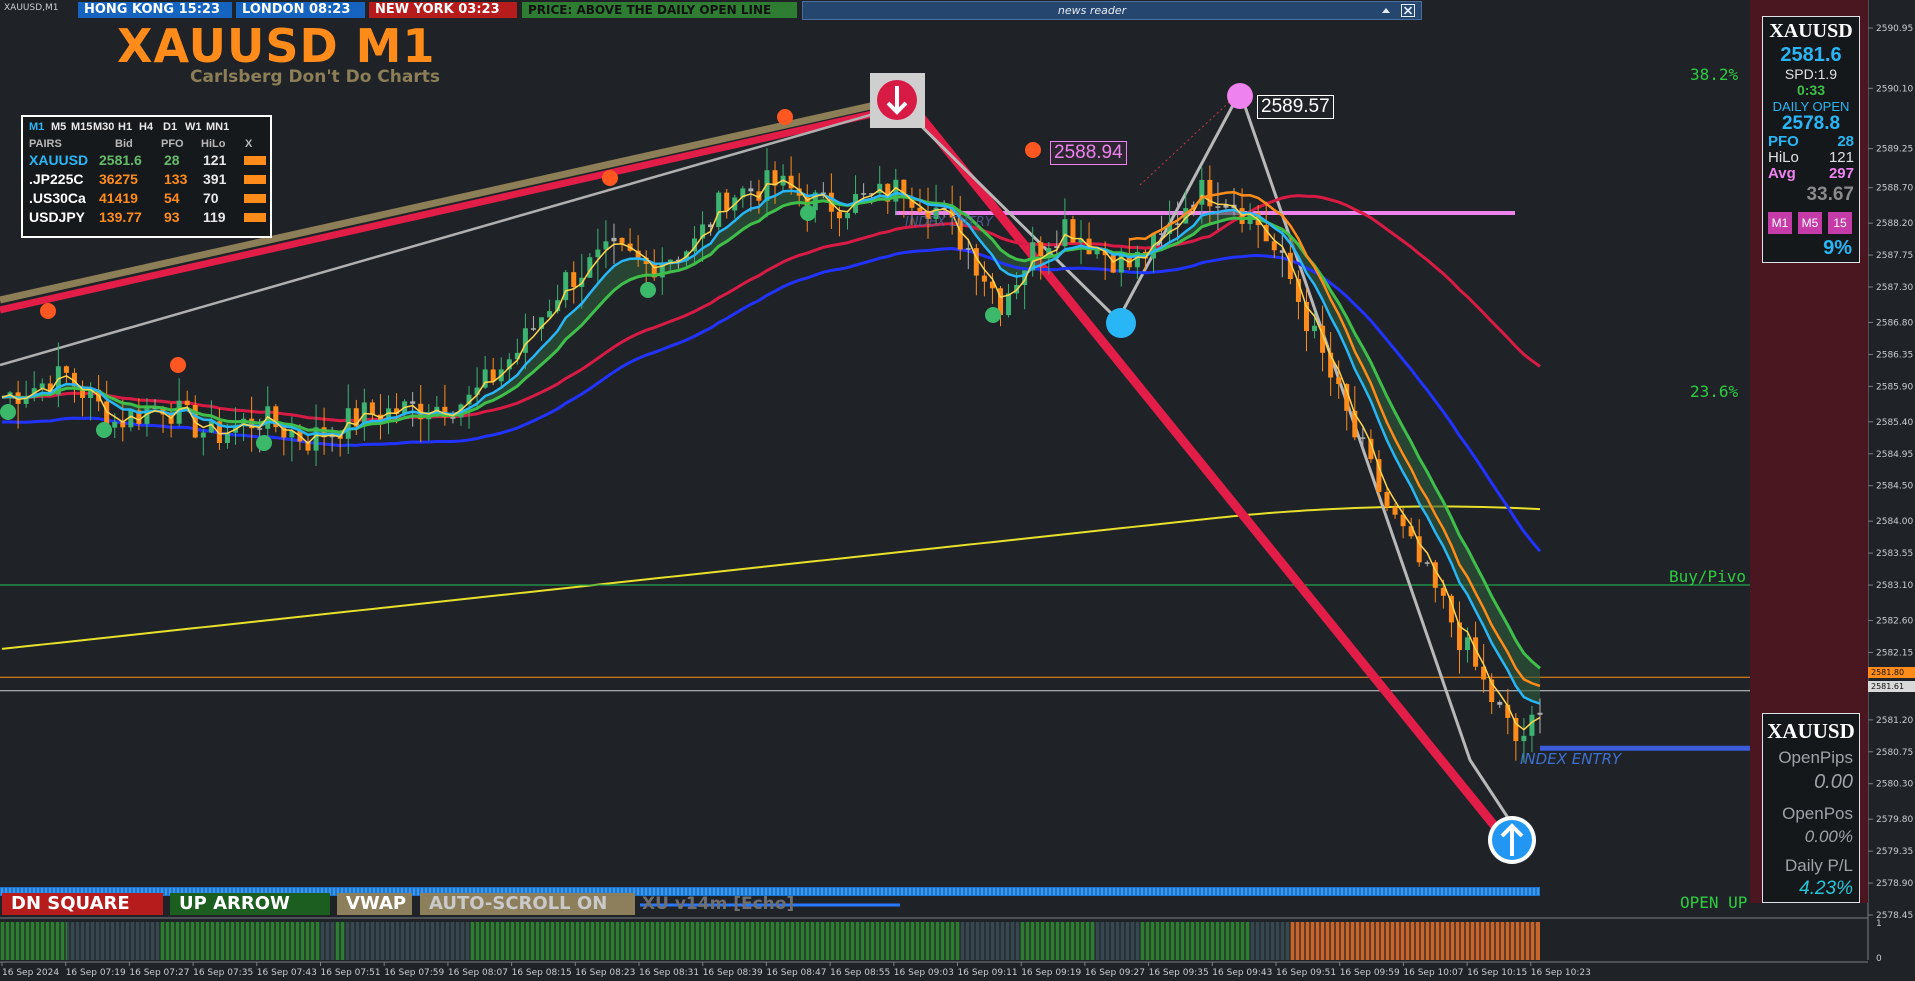 This screenshot has height=981, width=1915. Describe the element at coordinates (796, 973) in the screenshot. I see `time-tick-label: 16 Sep 08:47` at that location.